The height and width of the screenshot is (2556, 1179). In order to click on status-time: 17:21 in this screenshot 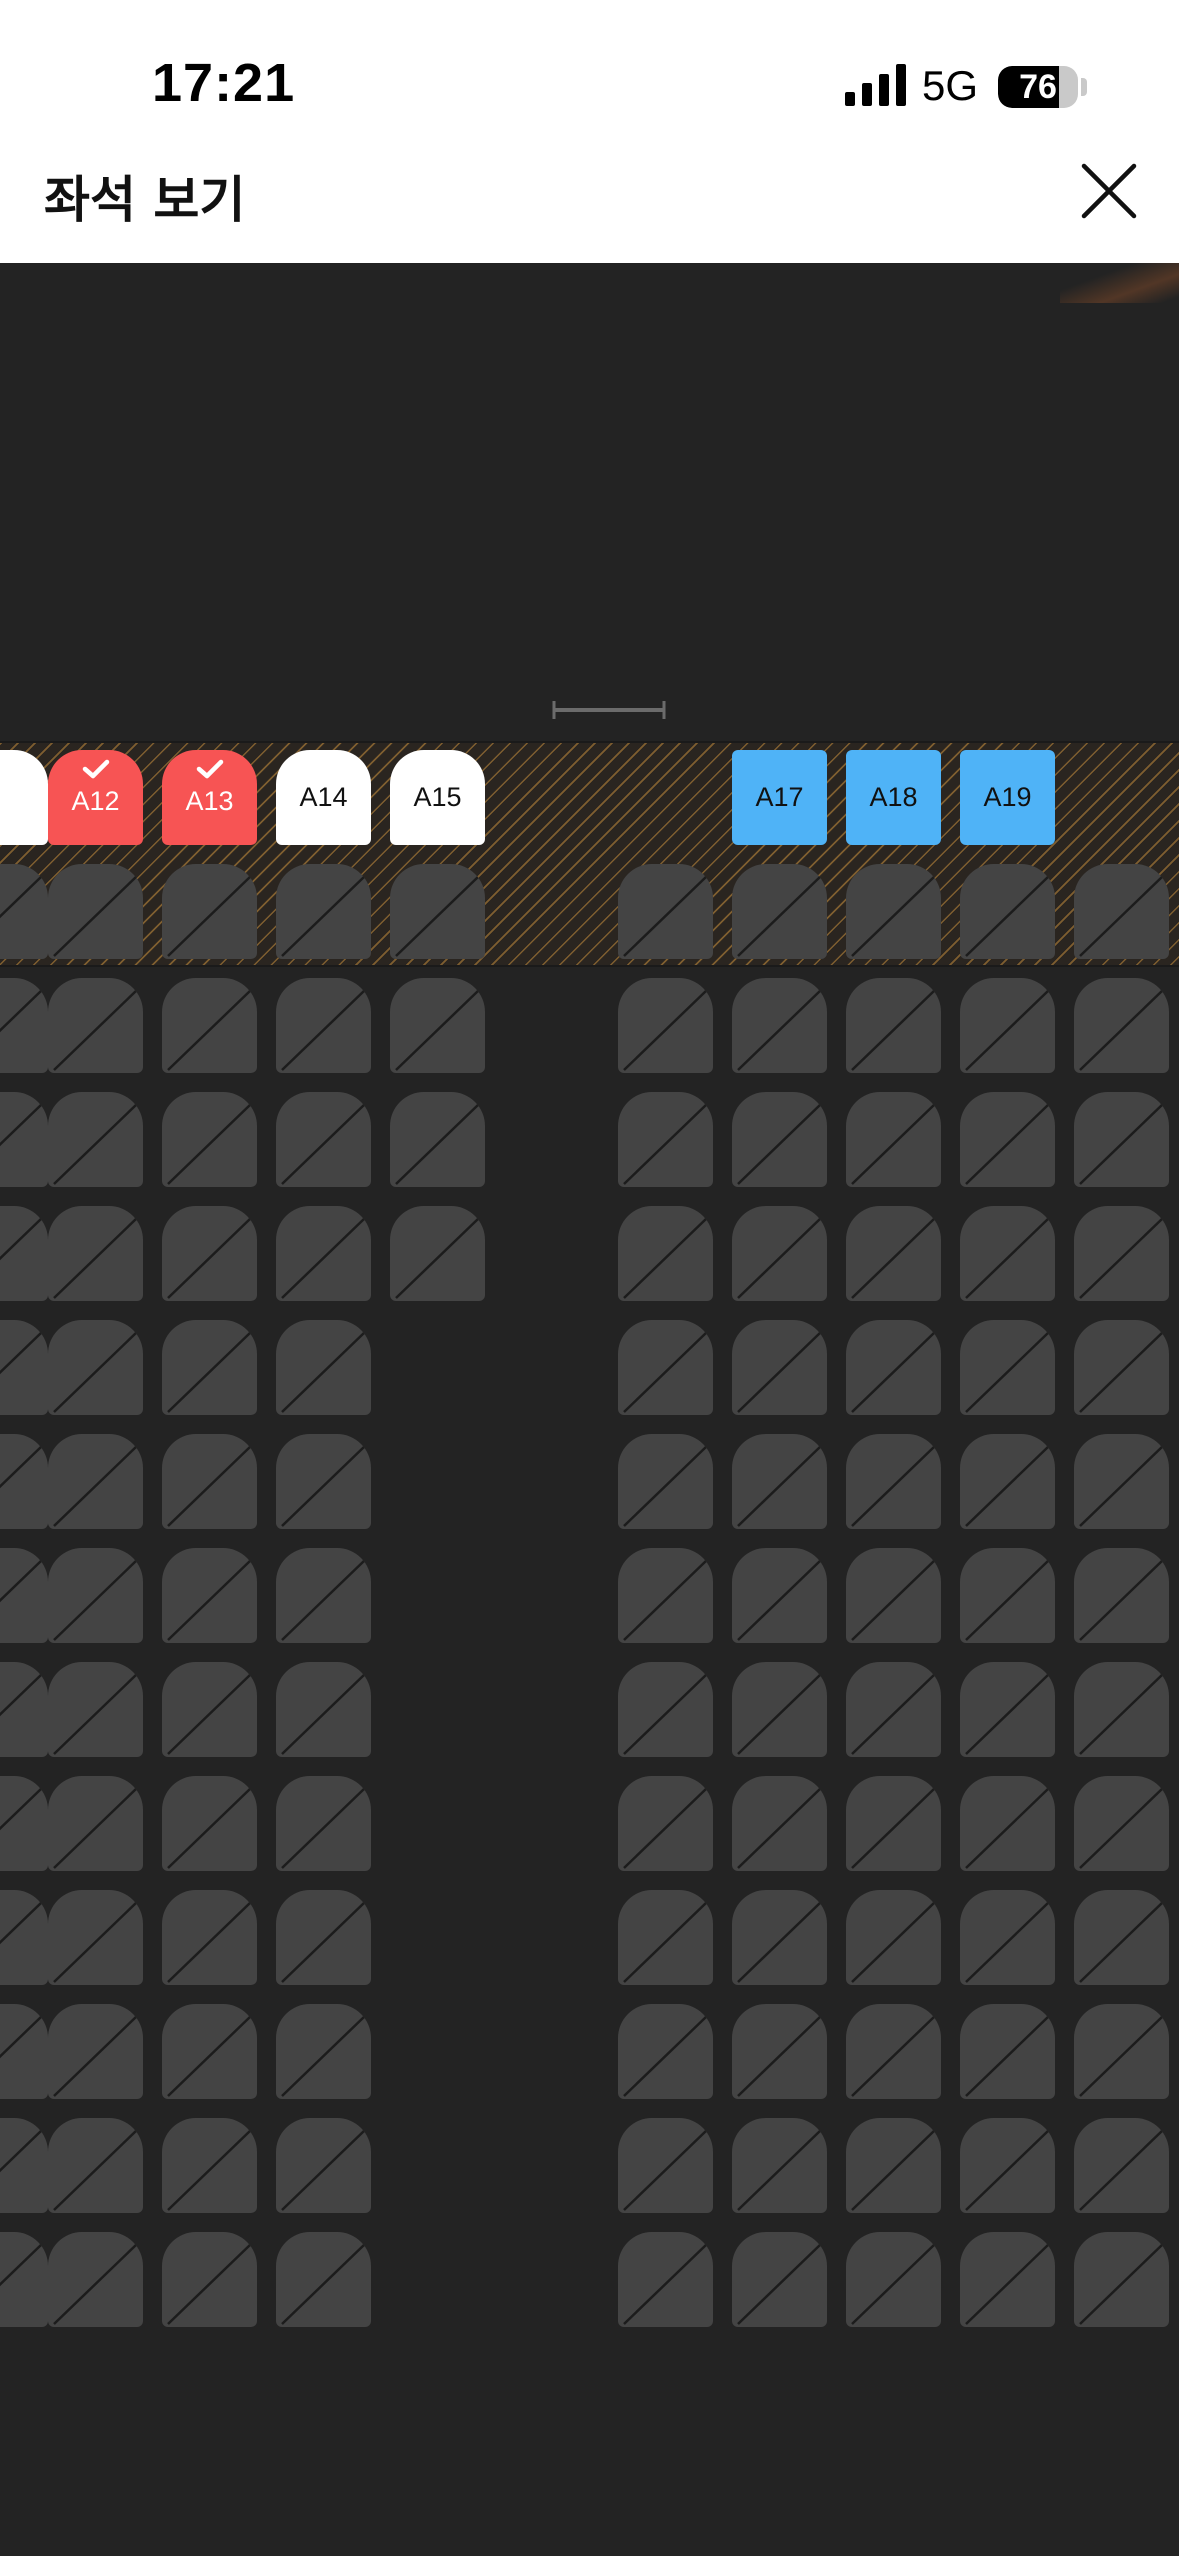, I will do `click(224, 83)`.